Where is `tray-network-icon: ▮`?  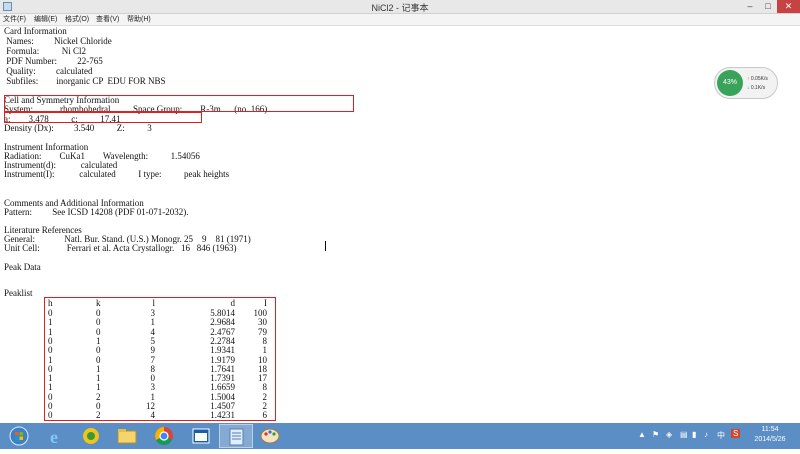 tray-network-icon: ▮ is located at coordinates (694, 434).